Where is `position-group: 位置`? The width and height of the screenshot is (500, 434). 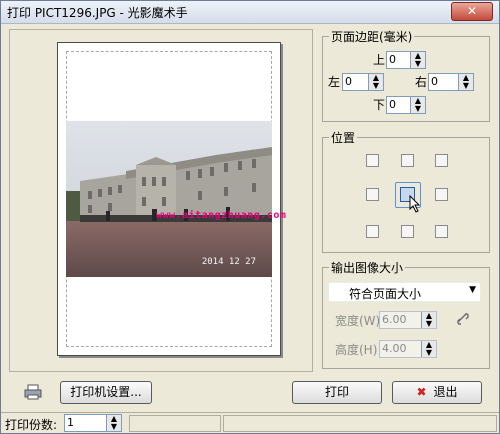
position-group: 位置 is located at coordinates (406, 191).